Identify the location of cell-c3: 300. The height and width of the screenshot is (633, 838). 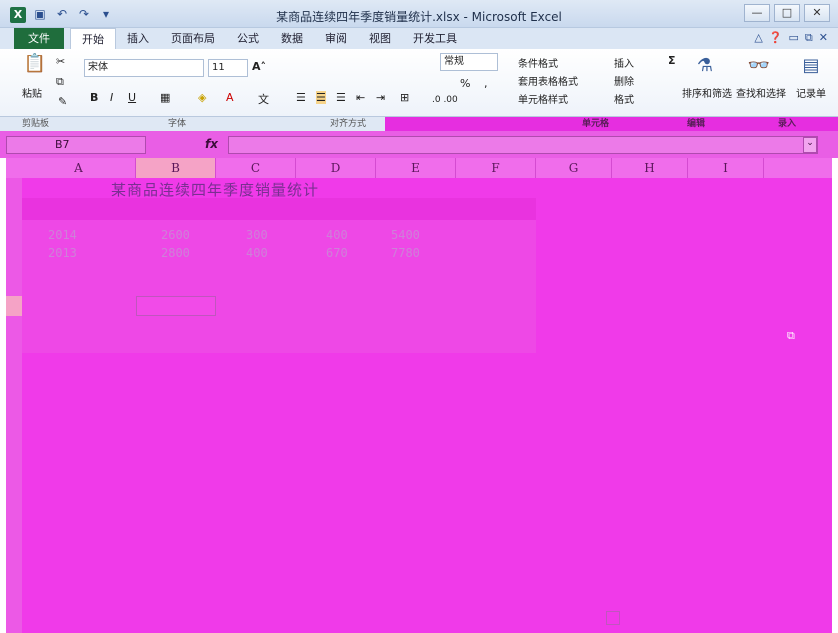
(257, 235).